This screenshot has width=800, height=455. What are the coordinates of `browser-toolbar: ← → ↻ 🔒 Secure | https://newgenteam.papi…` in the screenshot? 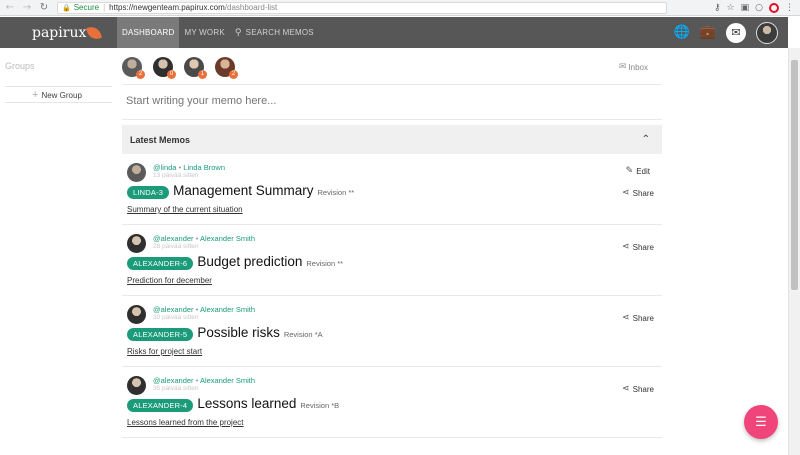 It's located at (400, 8).